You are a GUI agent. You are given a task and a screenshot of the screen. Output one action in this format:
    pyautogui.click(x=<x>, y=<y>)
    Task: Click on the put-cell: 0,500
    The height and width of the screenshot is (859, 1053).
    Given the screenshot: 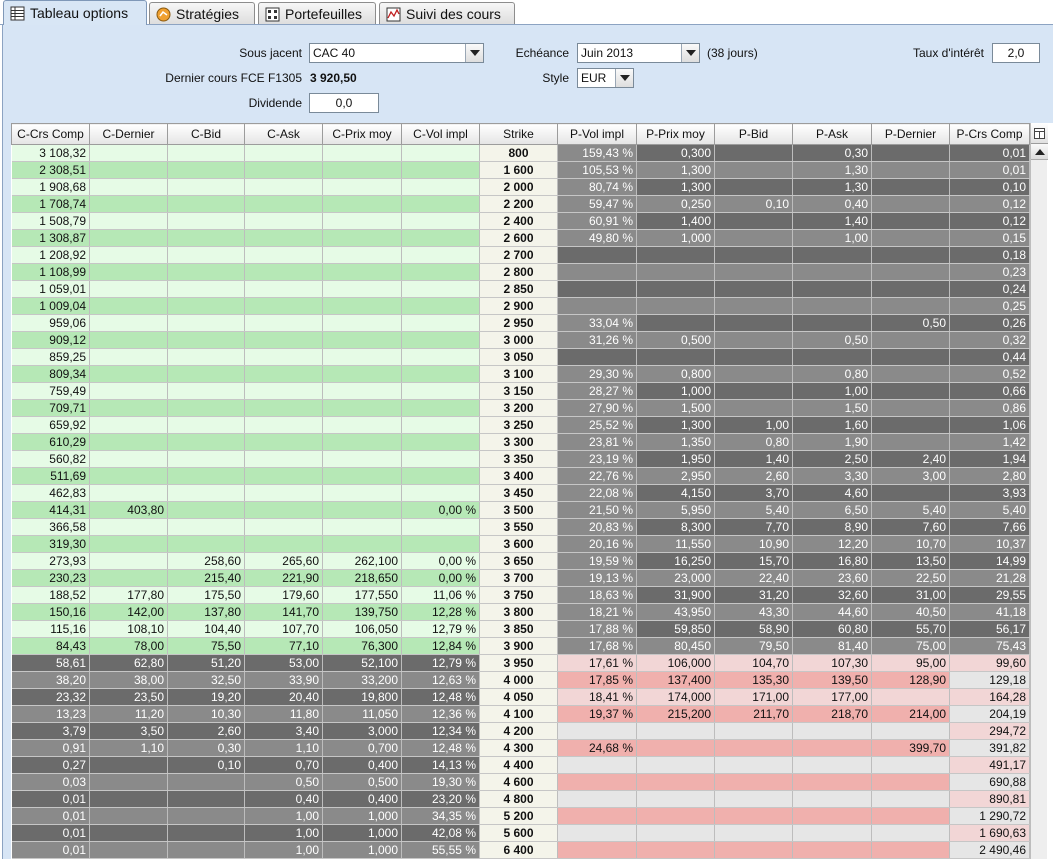 What is the action you would take?
    pyautogui.click(x=676, y=340)
    